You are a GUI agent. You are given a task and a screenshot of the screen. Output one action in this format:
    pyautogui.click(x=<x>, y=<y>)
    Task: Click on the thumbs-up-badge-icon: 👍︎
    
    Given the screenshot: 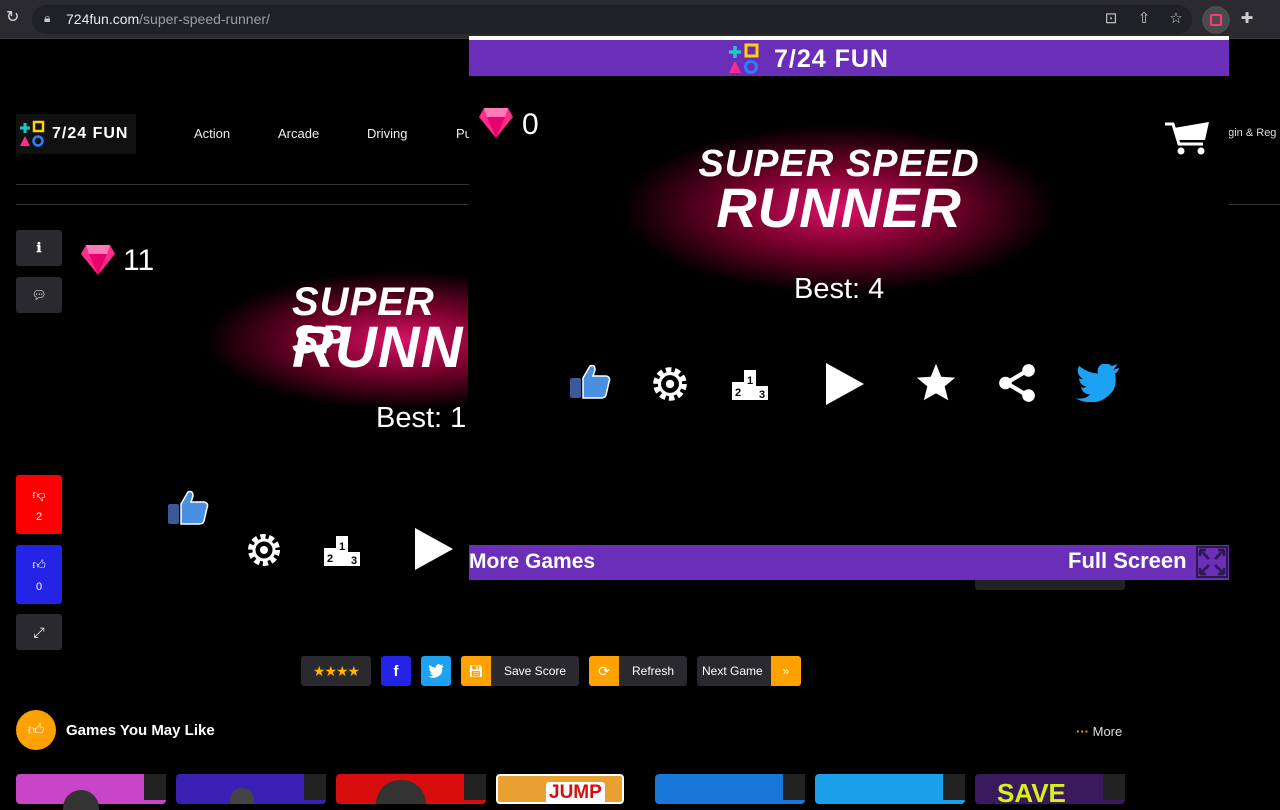 What is the action you would take?
    pyautogui.click(x=36, y=730)
    